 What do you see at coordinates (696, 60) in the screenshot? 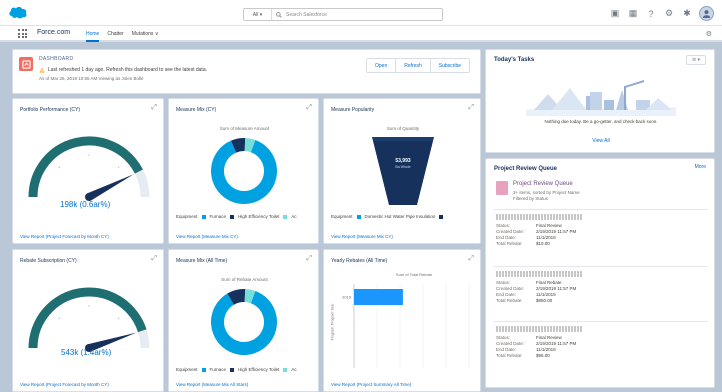
I see `tasks-filter-dropdown: ⊘ ▾` at bounding box center [696, 60].